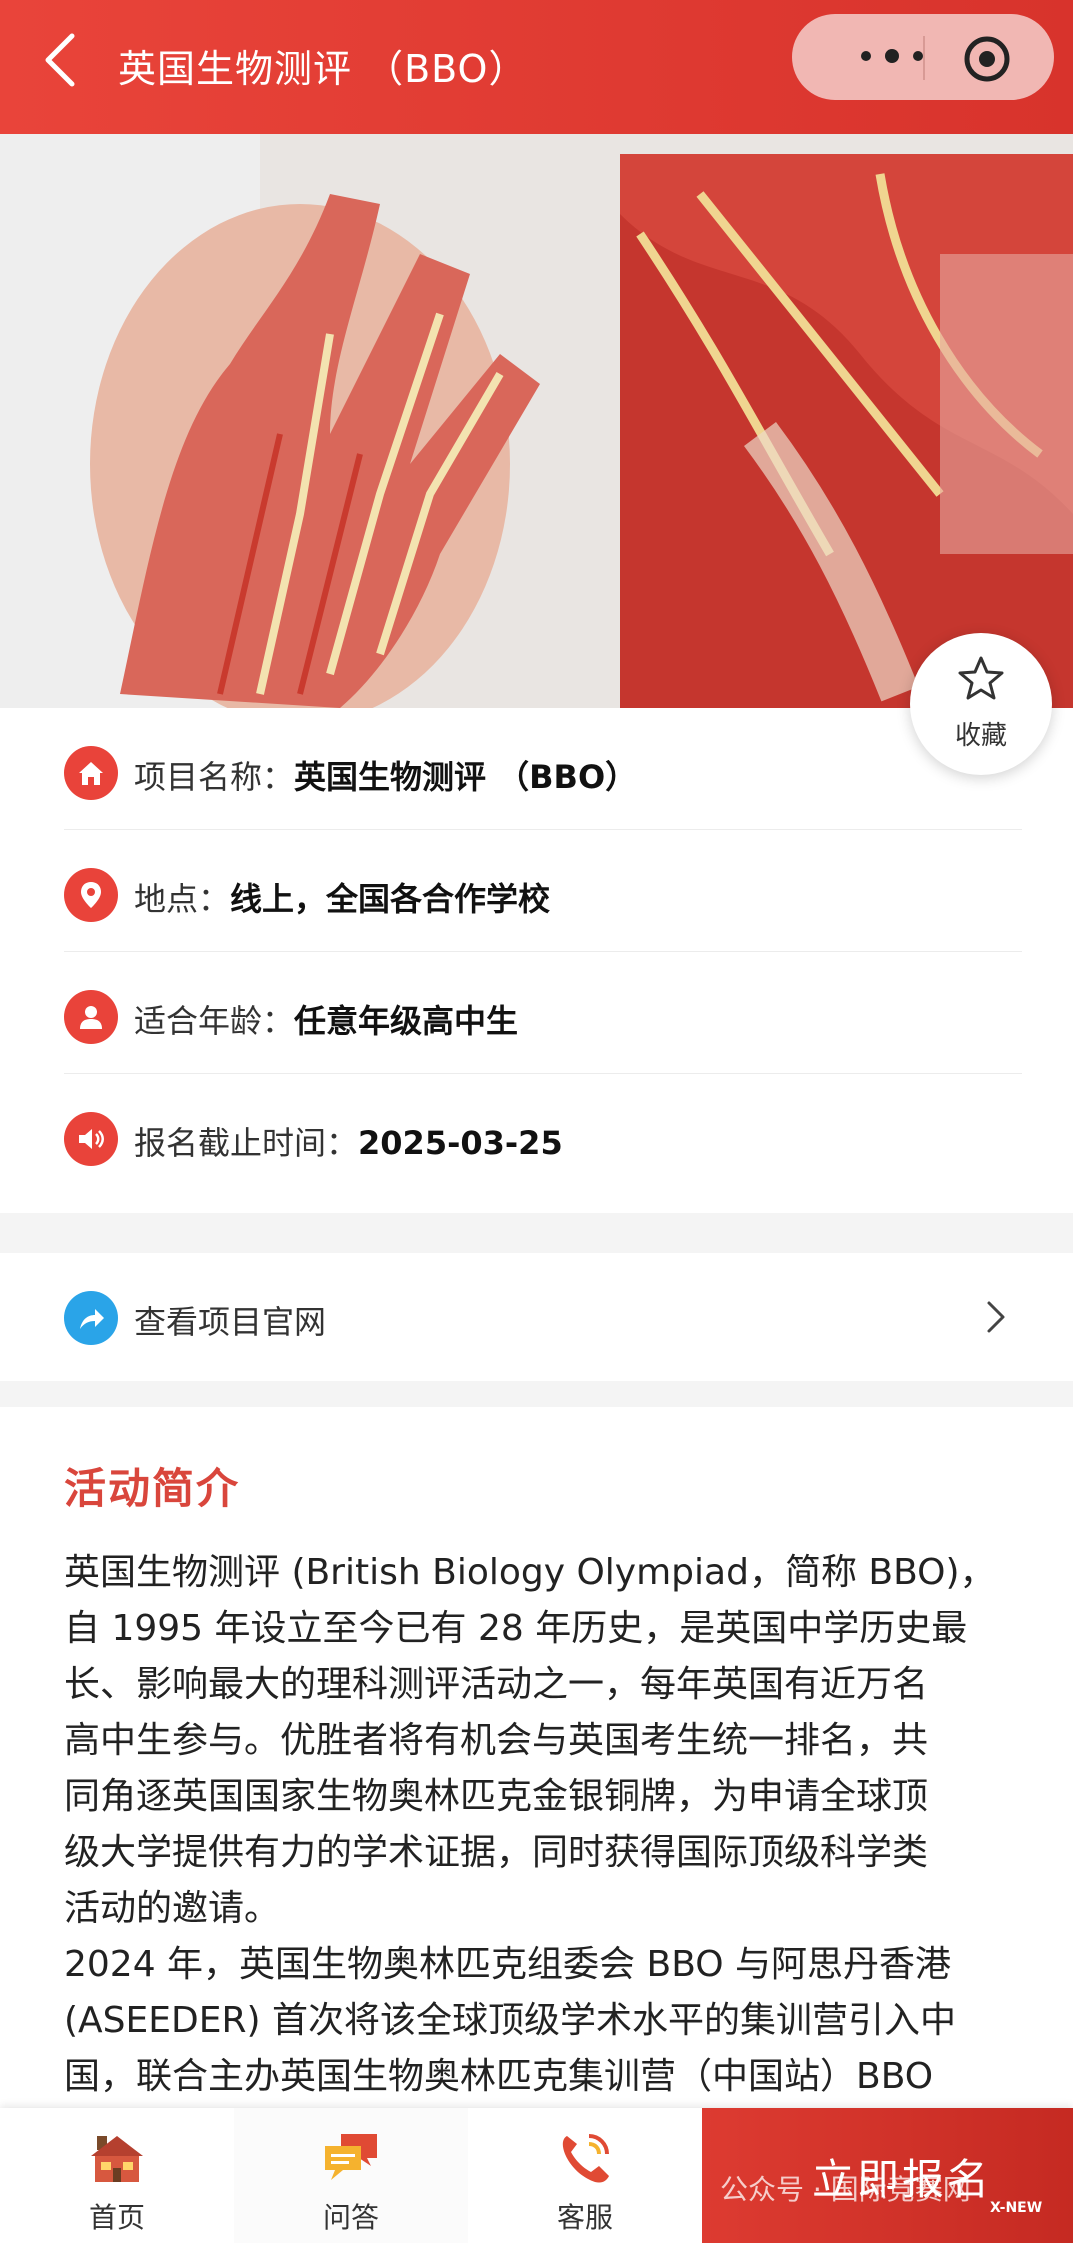 This screenshot has width=1073, height=2243. I want to click on info-label: 报名截止时间：, so click(246, 1143).